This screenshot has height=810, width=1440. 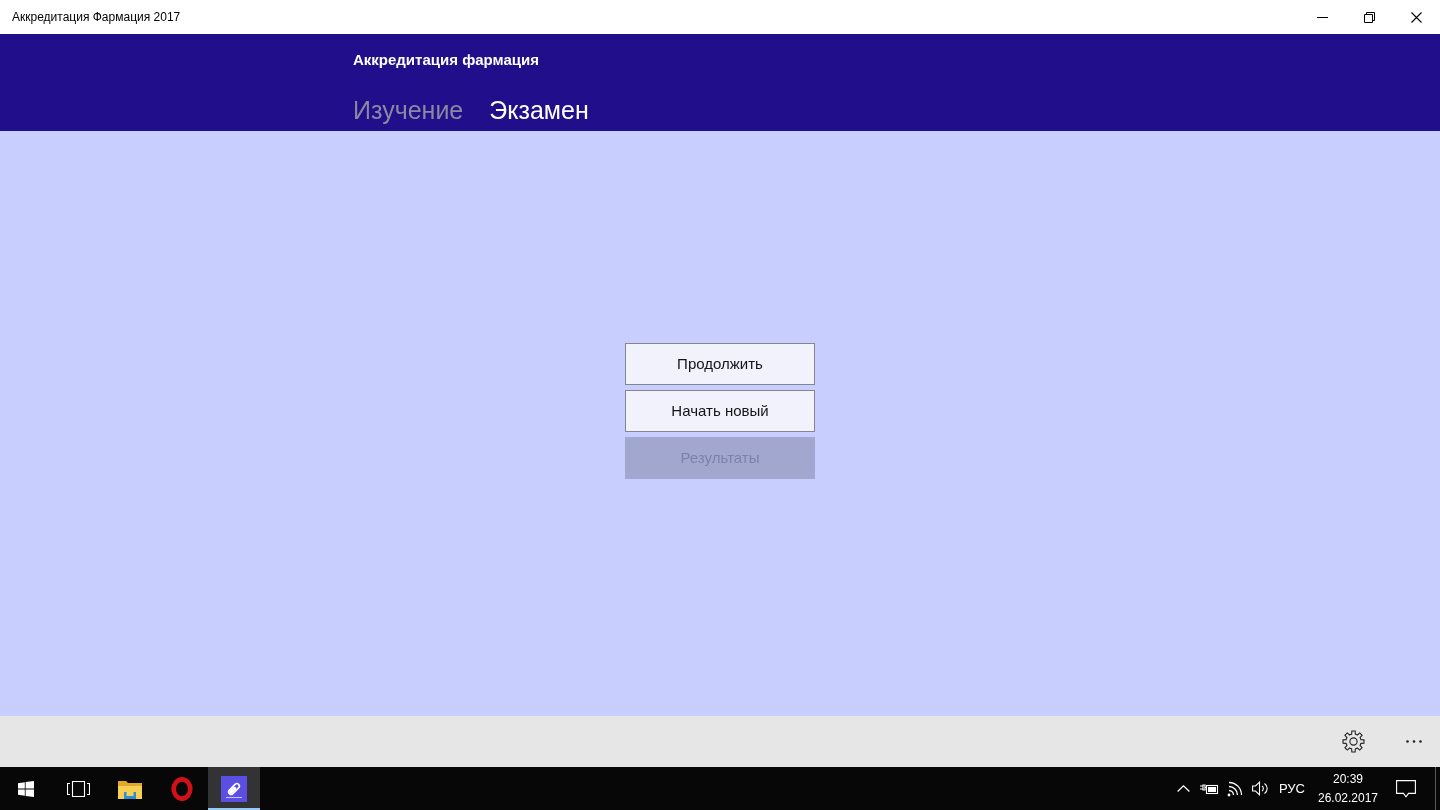 What do you see at coordinates (1414, 741) in the screenshot?
I see `more-icon` at bounding box center [1414, 741].